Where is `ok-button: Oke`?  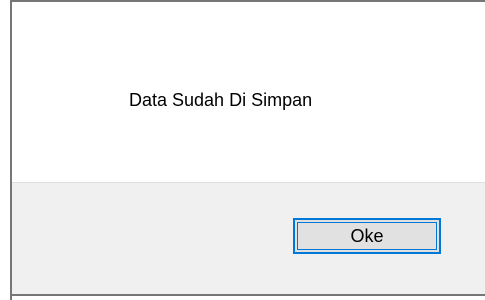
ok-button: Oke is located at coordinates (367, 236).